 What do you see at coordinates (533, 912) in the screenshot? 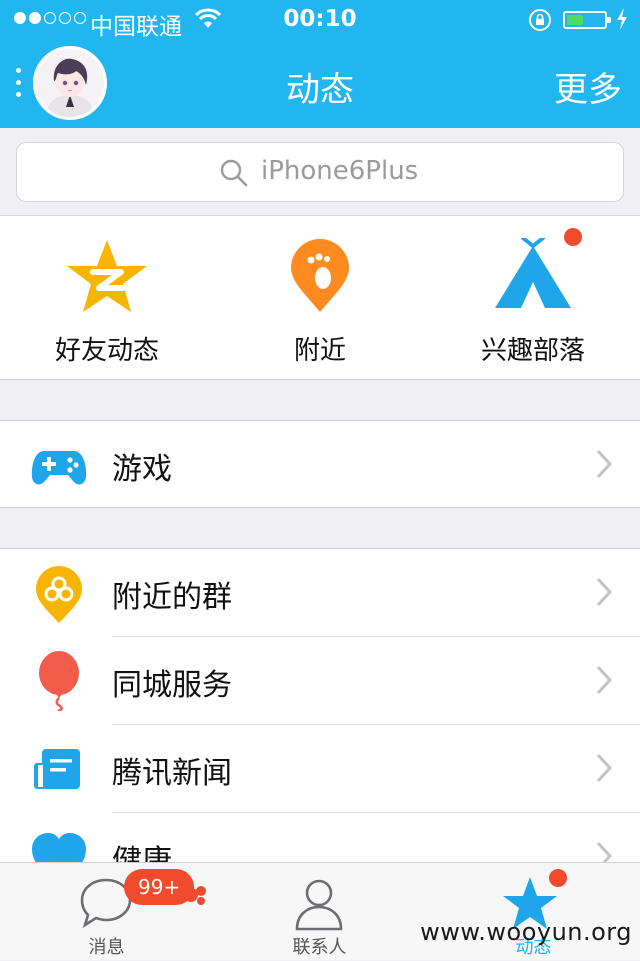
I see `tab-feed: 动态` at bounding box center [533, 912].